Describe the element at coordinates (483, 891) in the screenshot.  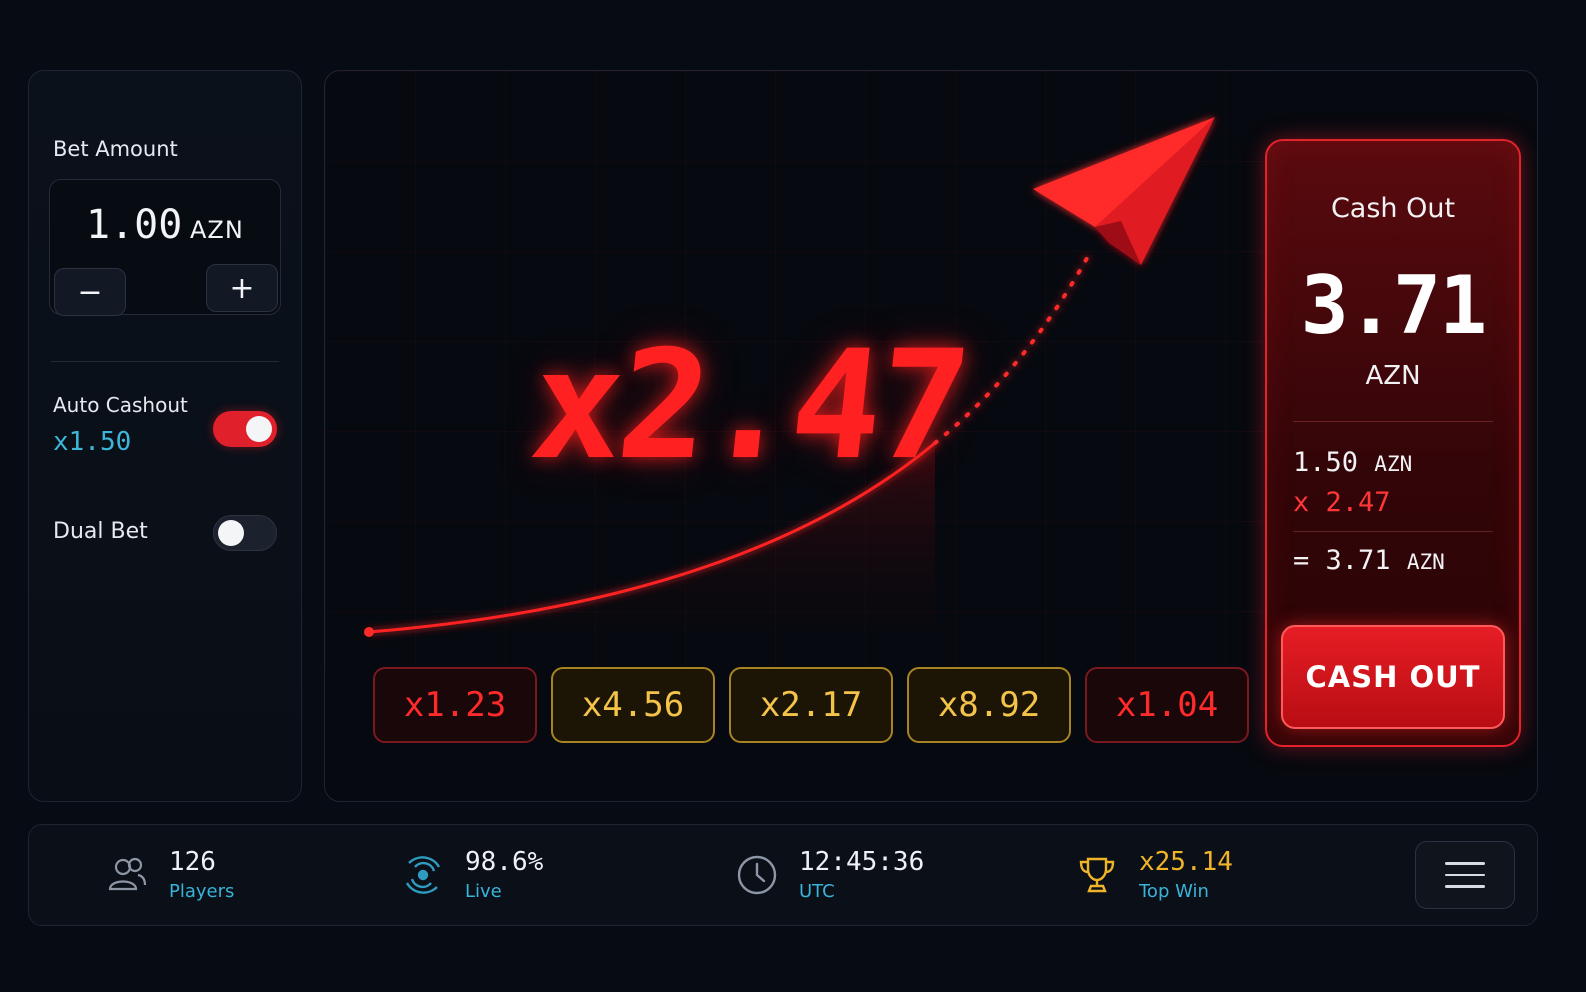
I see `live-label: Live` at that location.